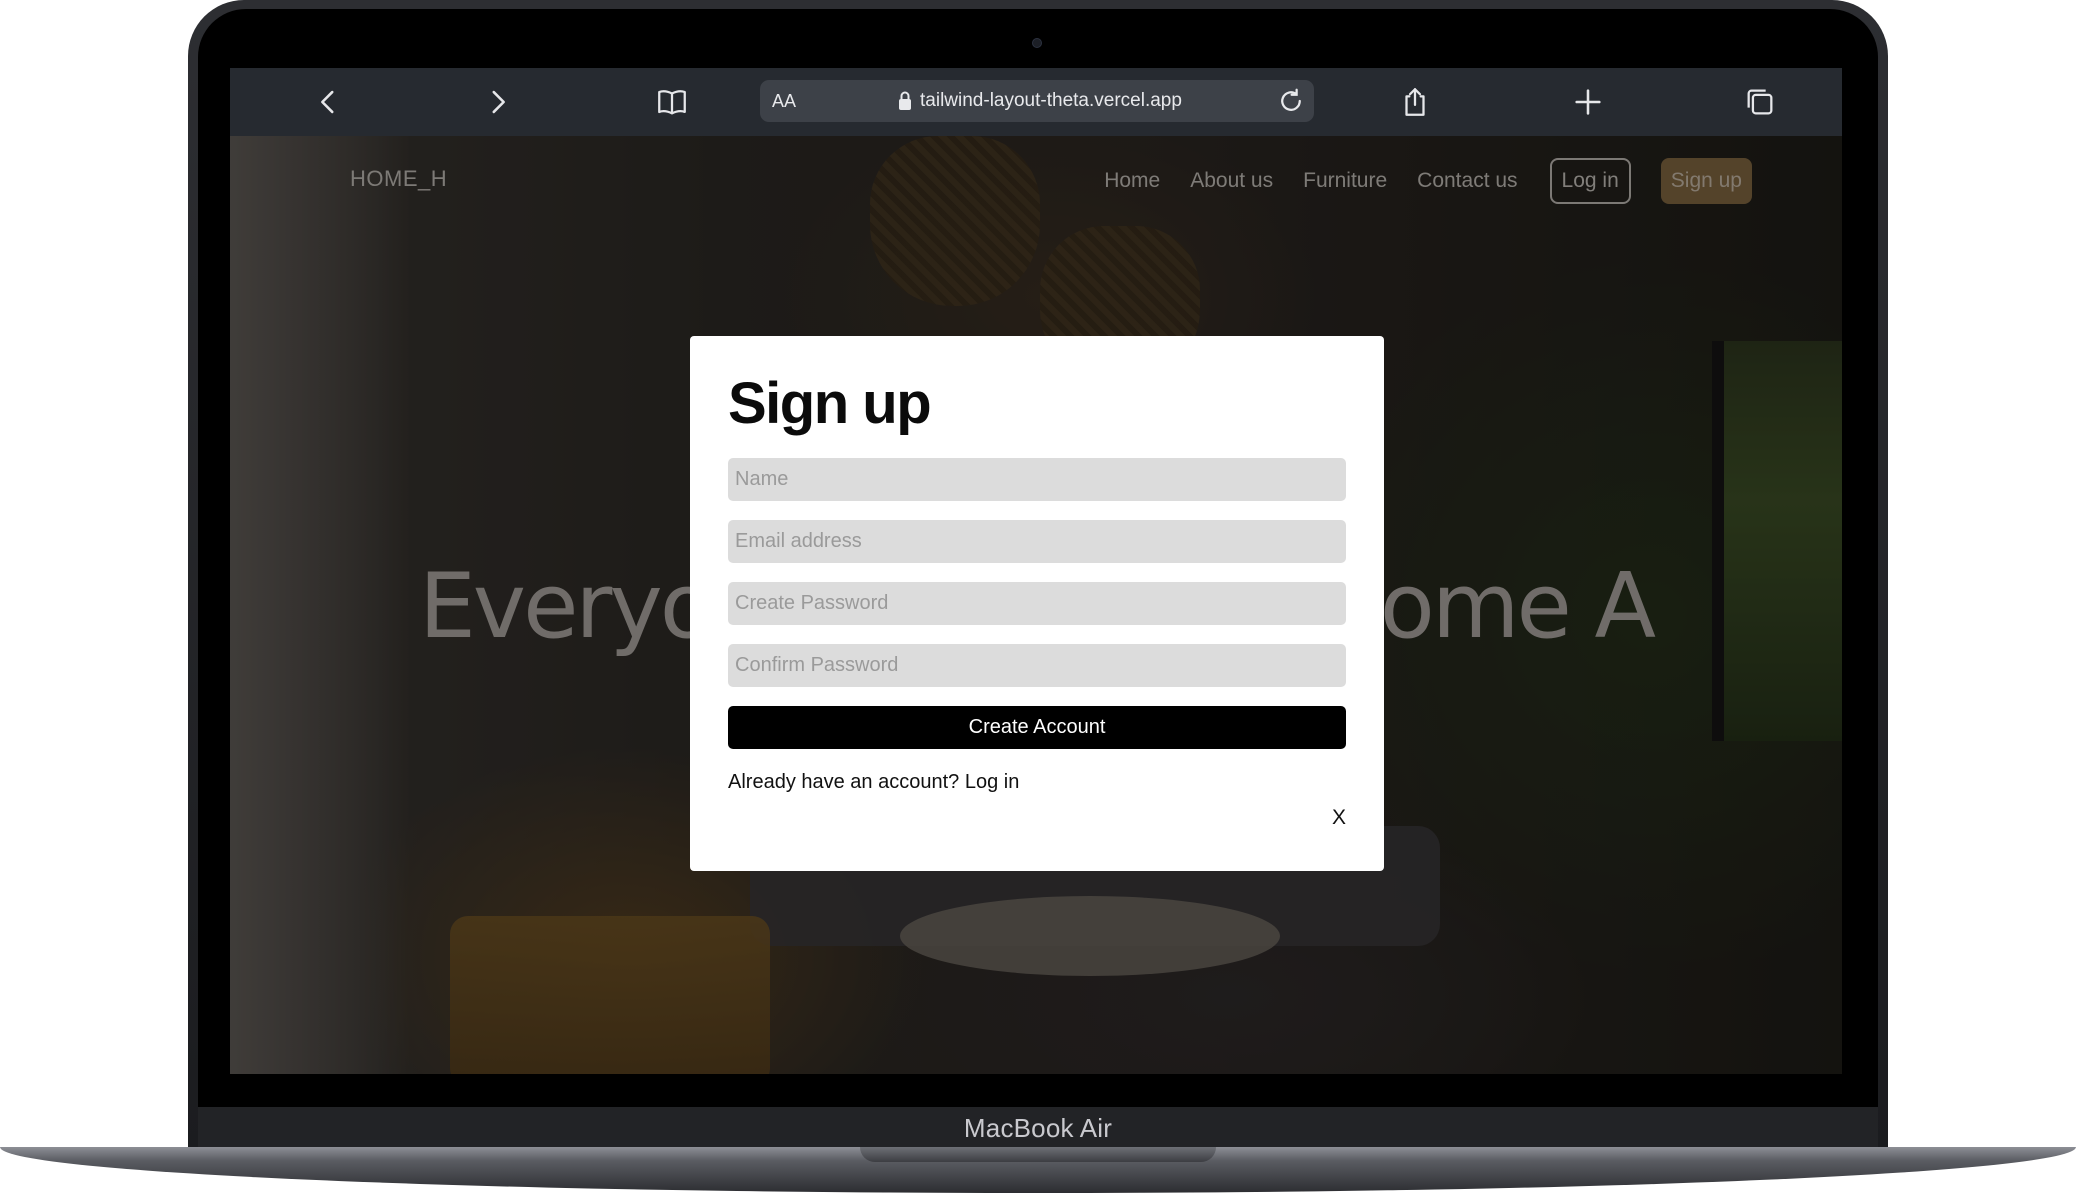  What do you see at coordinates (1760, 102) in the screenshot?
I see `tabs-overview-icon` at bounding box center [1760, 102].